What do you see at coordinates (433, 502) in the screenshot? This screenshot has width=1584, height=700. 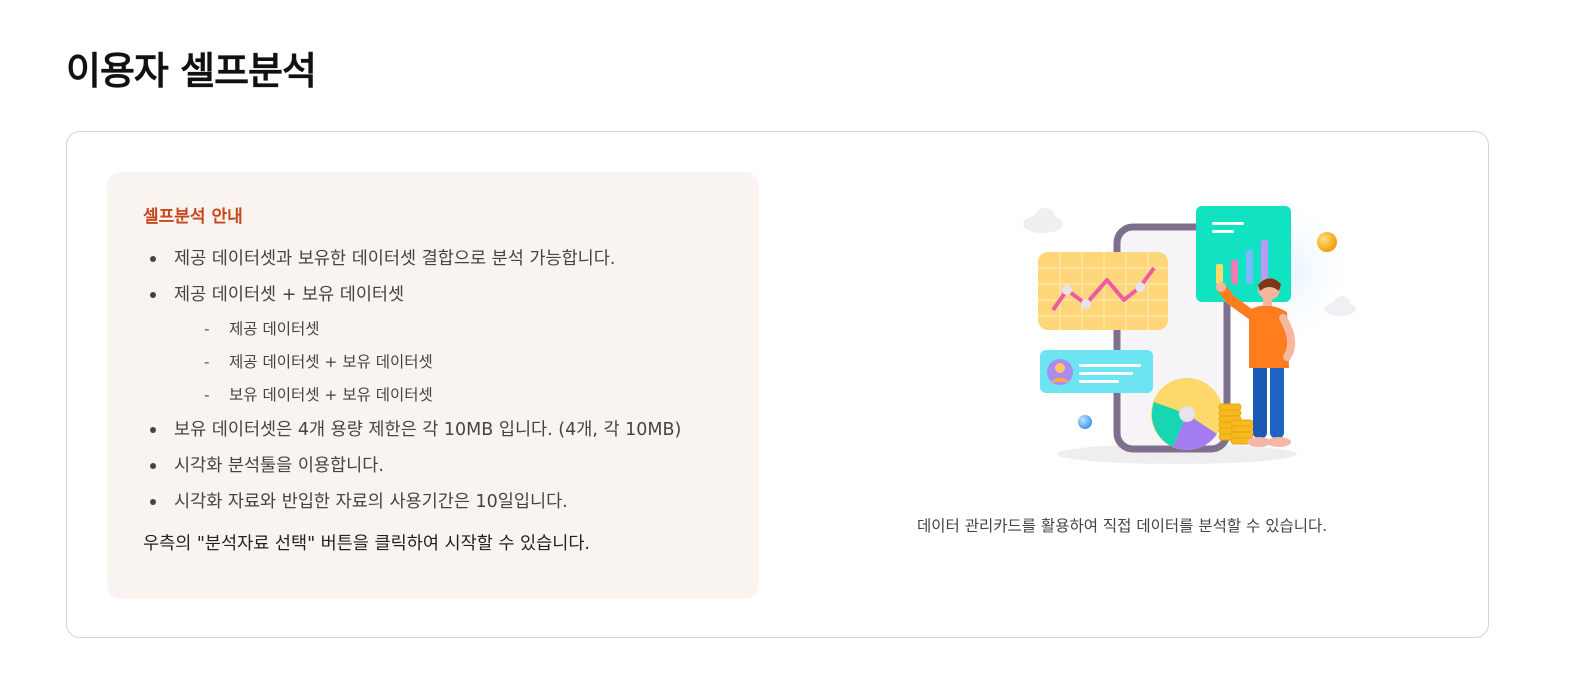 I see `guide-item: 시각화 자료와 반입한 자료의 사용기간은 10일입니다.` at bounding box center [433, 502].